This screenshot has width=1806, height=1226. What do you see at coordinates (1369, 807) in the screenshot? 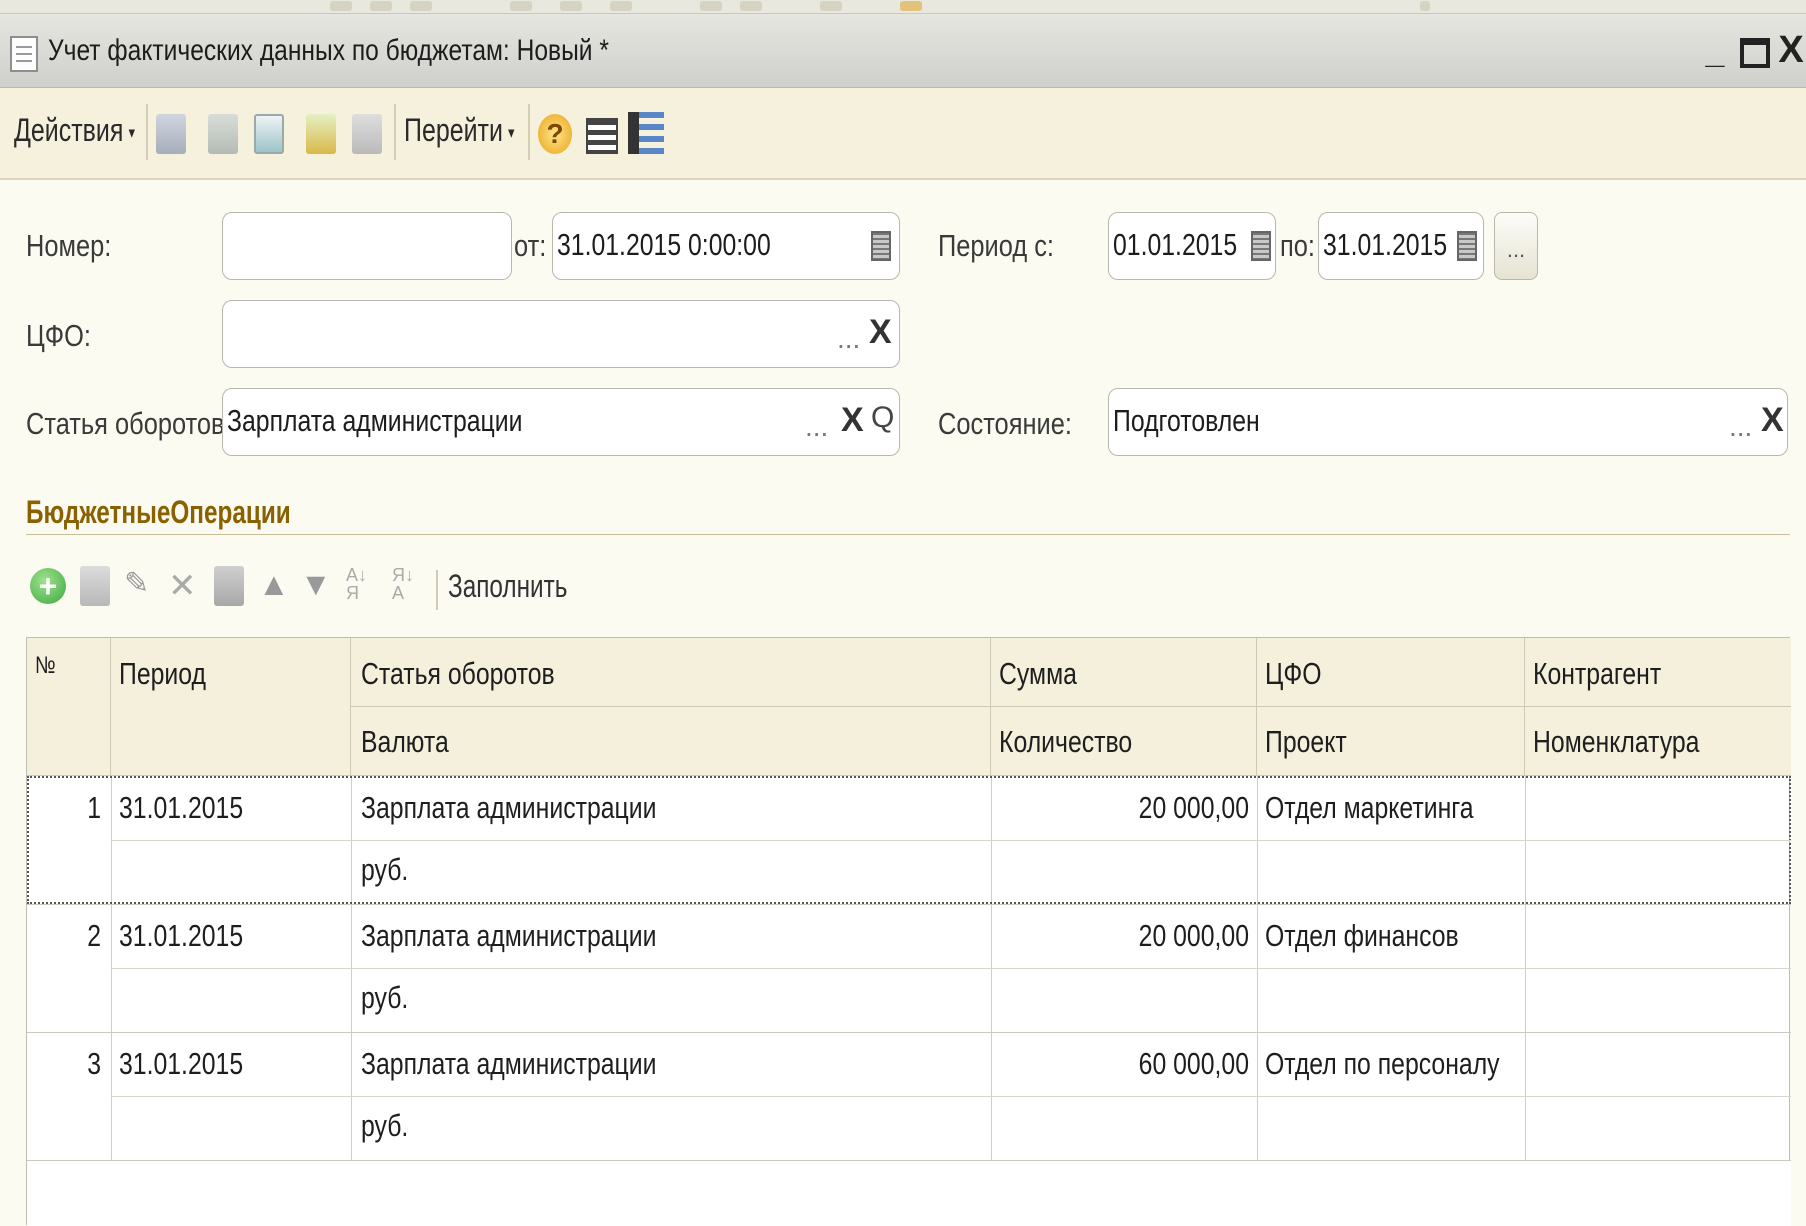
I see `row-cfo: Отдел маркетинга` at bounding box center [1369, 807].